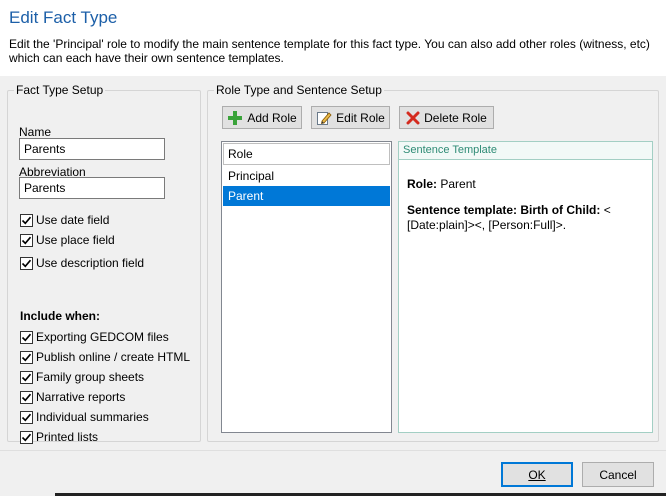 The image size is (666, 496). I want to click on use-description-field-label: Use description field, so click(90, 263).